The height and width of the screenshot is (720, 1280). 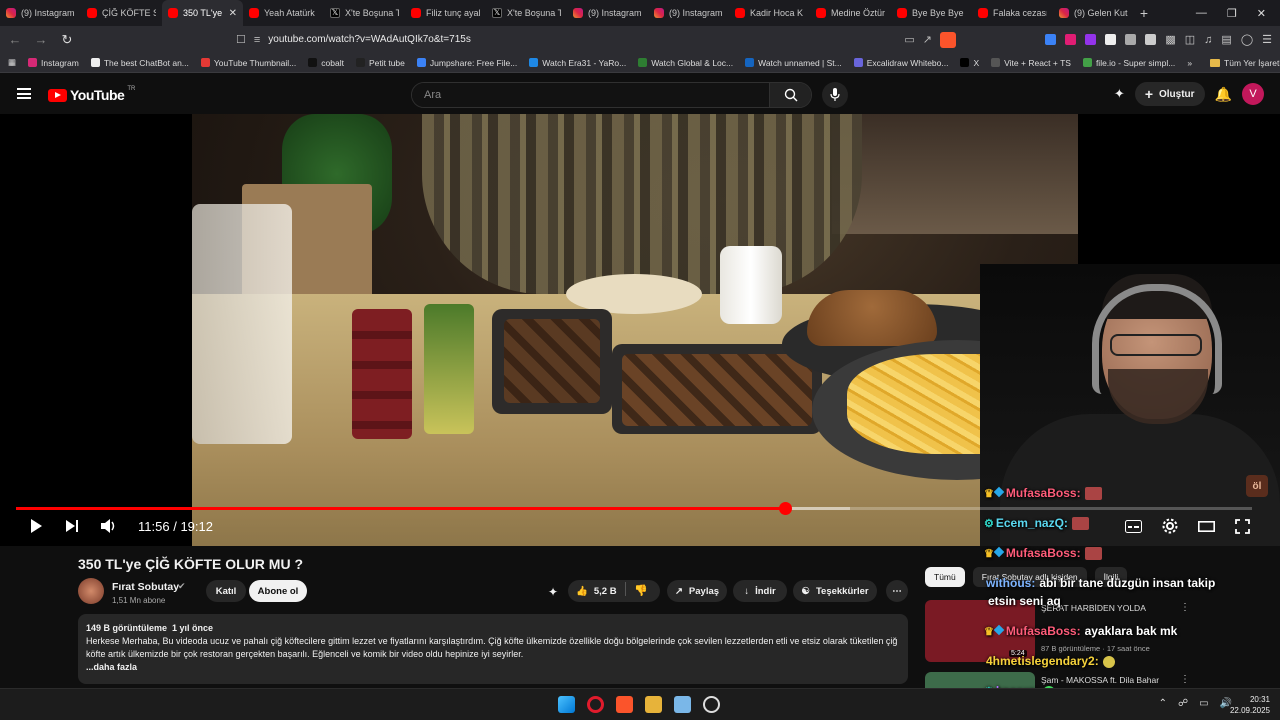 I want to click on cast-icon: ▭, so click(x=909, y=39).